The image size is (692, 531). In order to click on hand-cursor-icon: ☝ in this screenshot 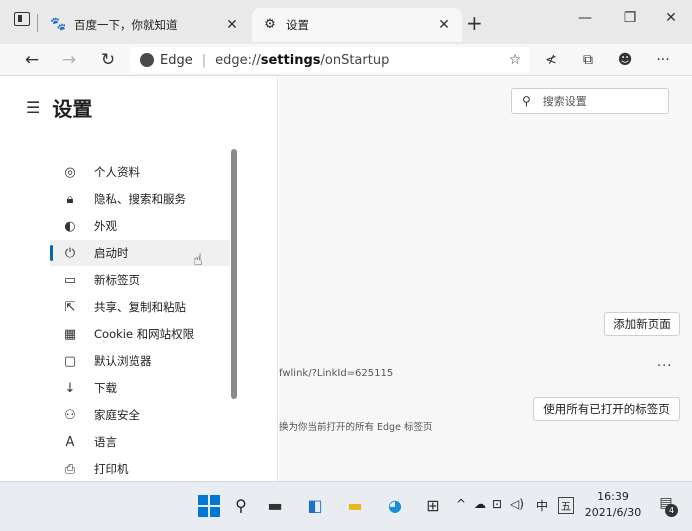, I will do `click(198, 259)`.